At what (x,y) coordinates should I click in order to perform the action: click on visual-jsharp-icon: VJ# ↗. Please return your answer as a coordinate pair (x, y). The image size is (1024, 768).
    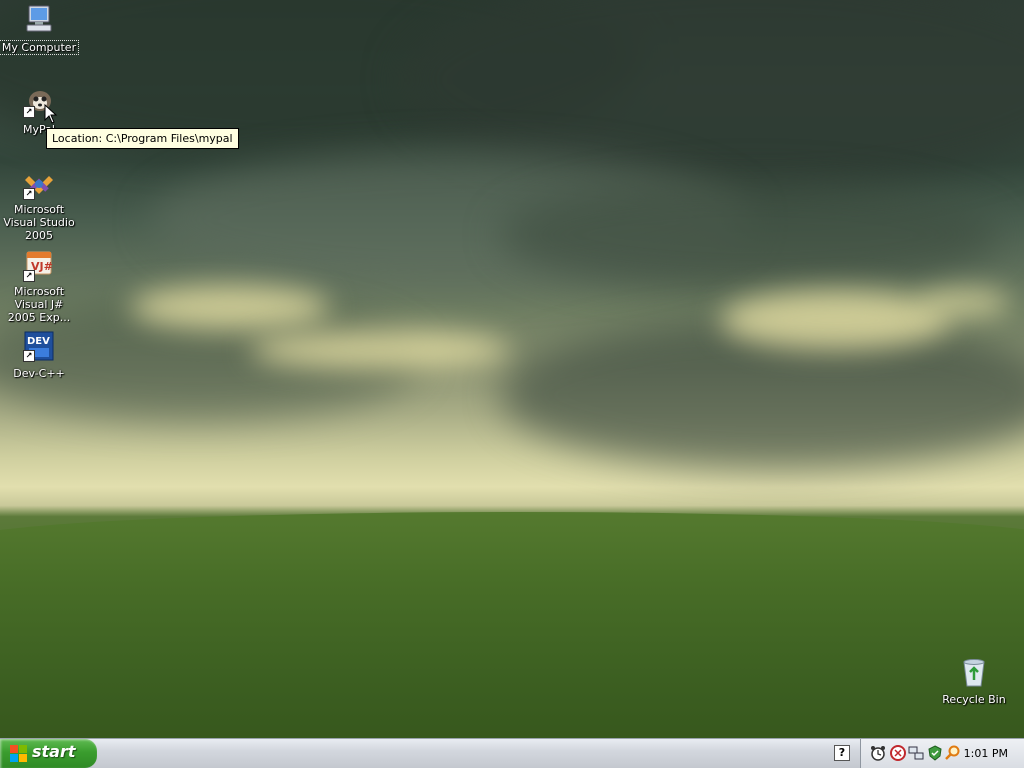
    Looking at the image, I should click on (39, 266).